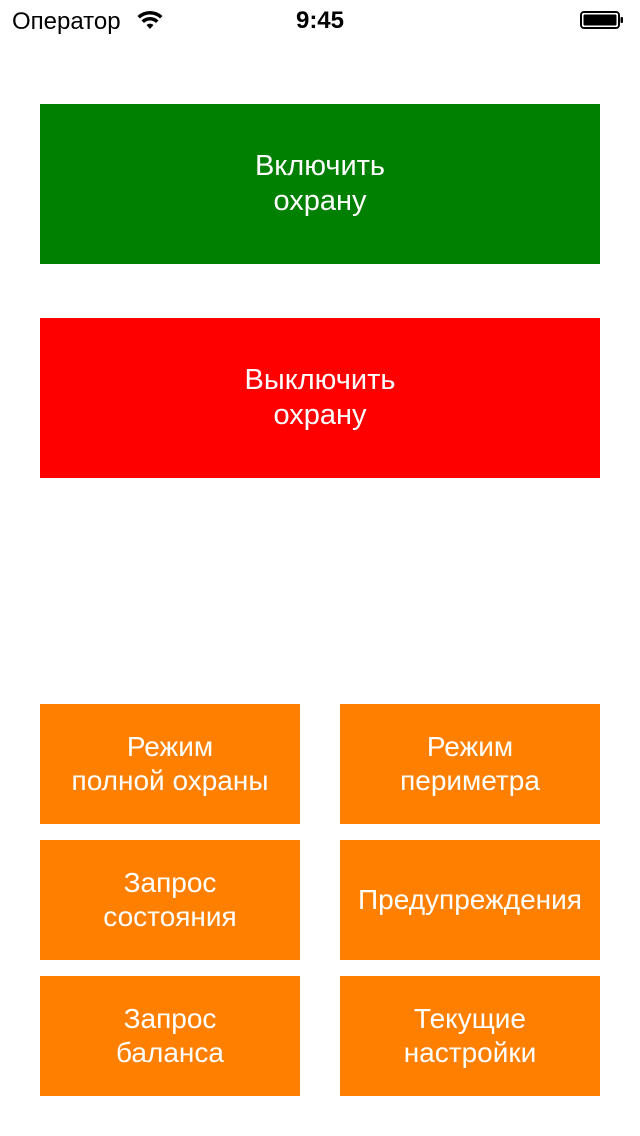 The image size is (640, 1136). I want to click on arm-button: Включить охрану, so click(320, 184).